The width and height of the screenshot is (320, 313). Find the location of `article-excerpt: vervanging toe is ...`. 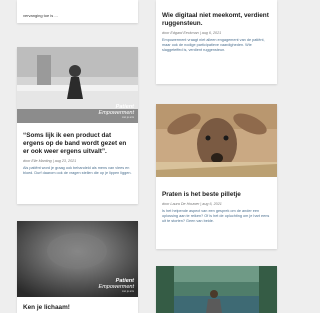

article-excerpt: vervanging toe is ... is located at coordinates (40, 15).